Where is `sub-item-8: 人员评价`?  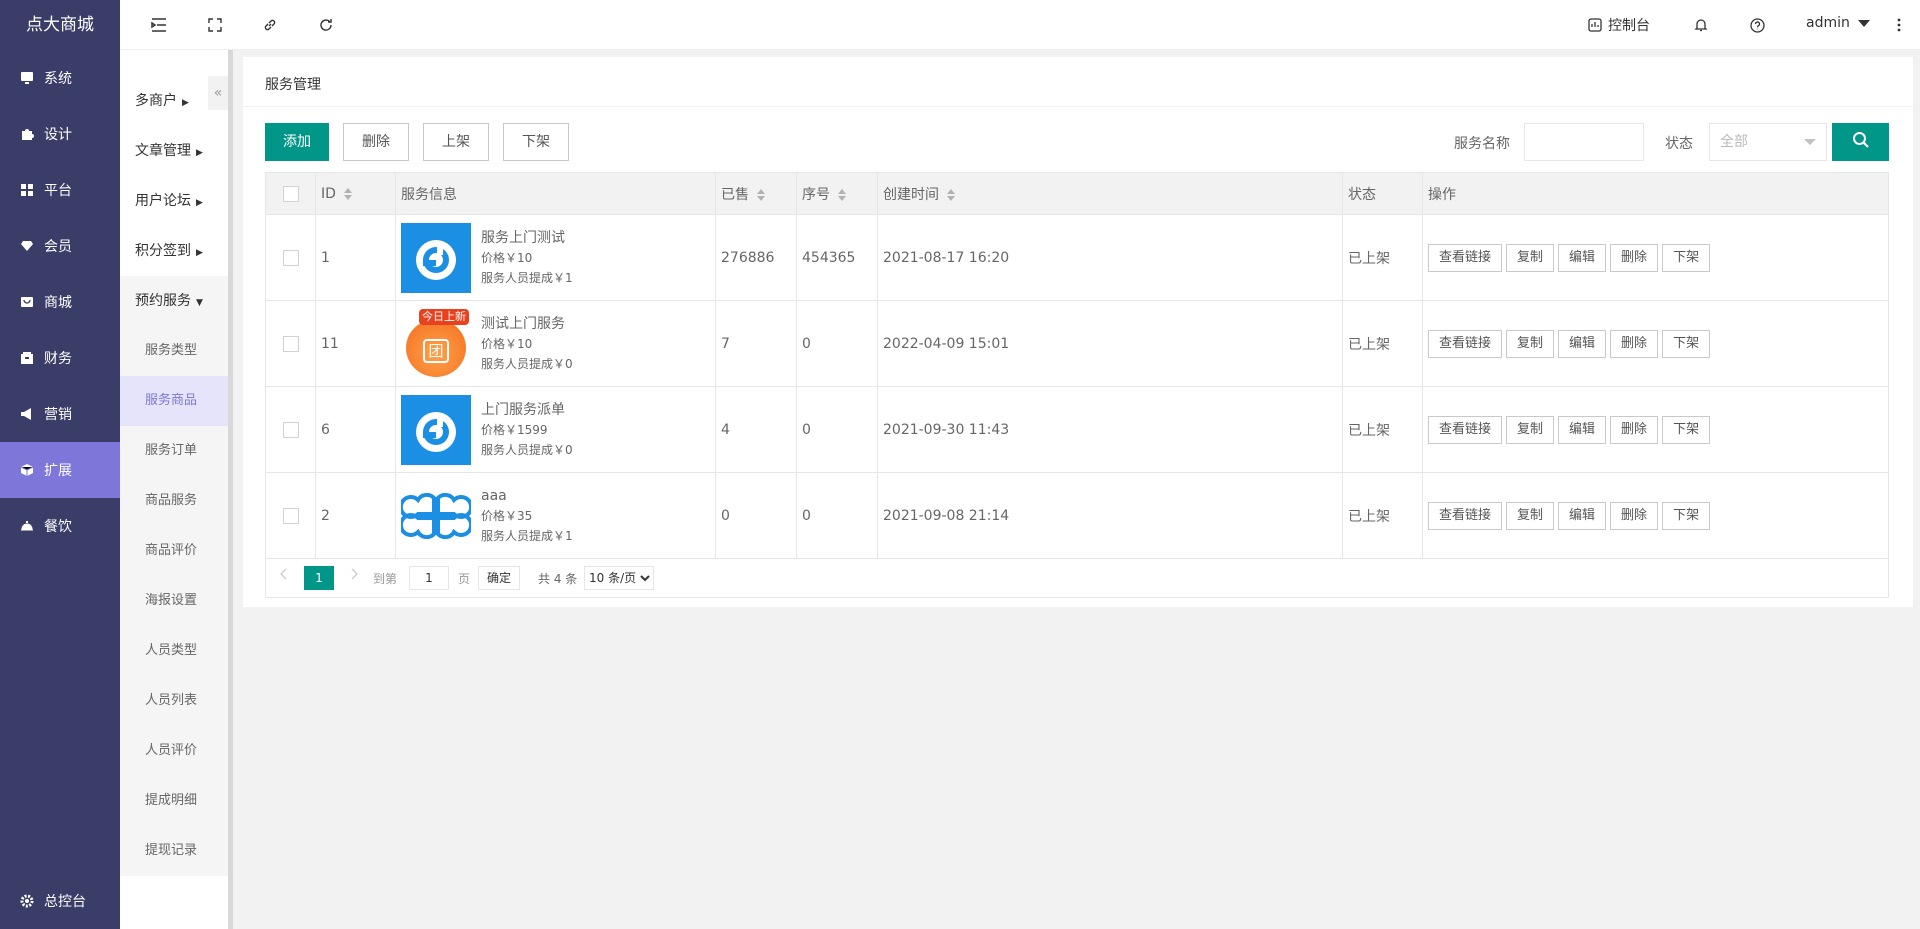
sub-item-8: 人员评价 is located at coordinates (174, 751).